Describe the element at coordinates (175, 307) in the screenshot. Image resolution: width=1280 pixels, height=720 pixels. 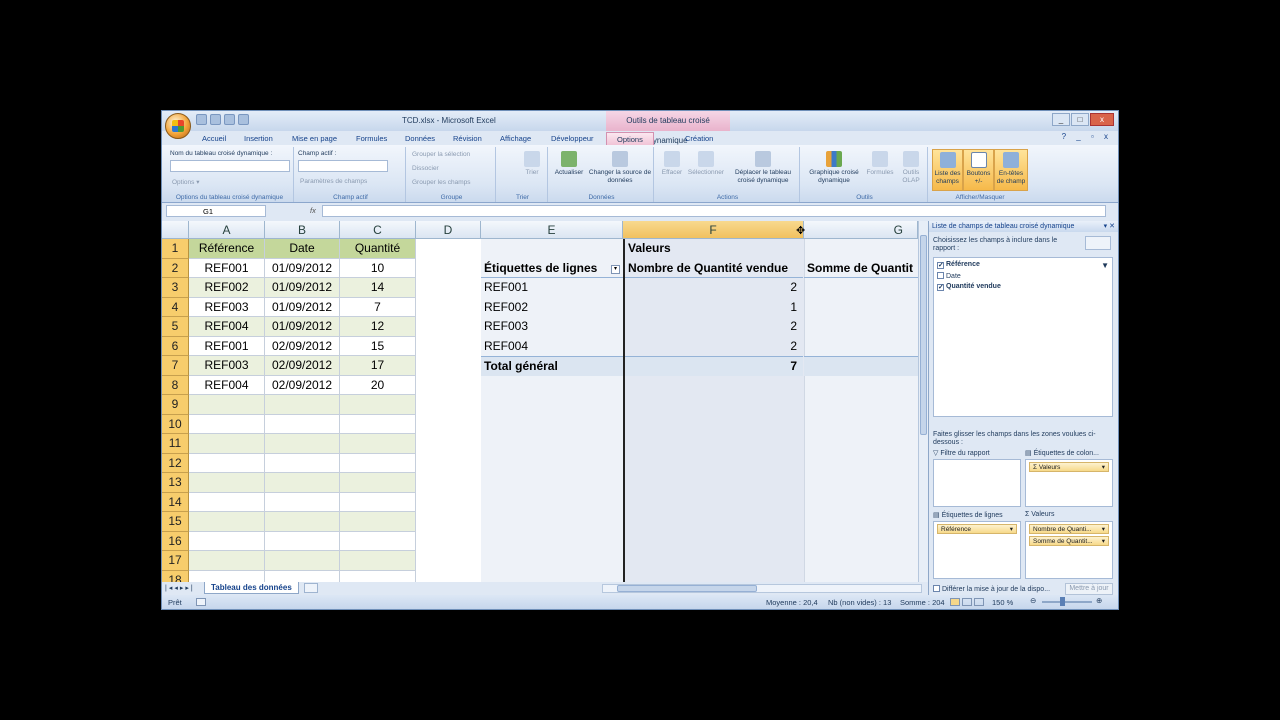
I see `row-header: 4` at that location.